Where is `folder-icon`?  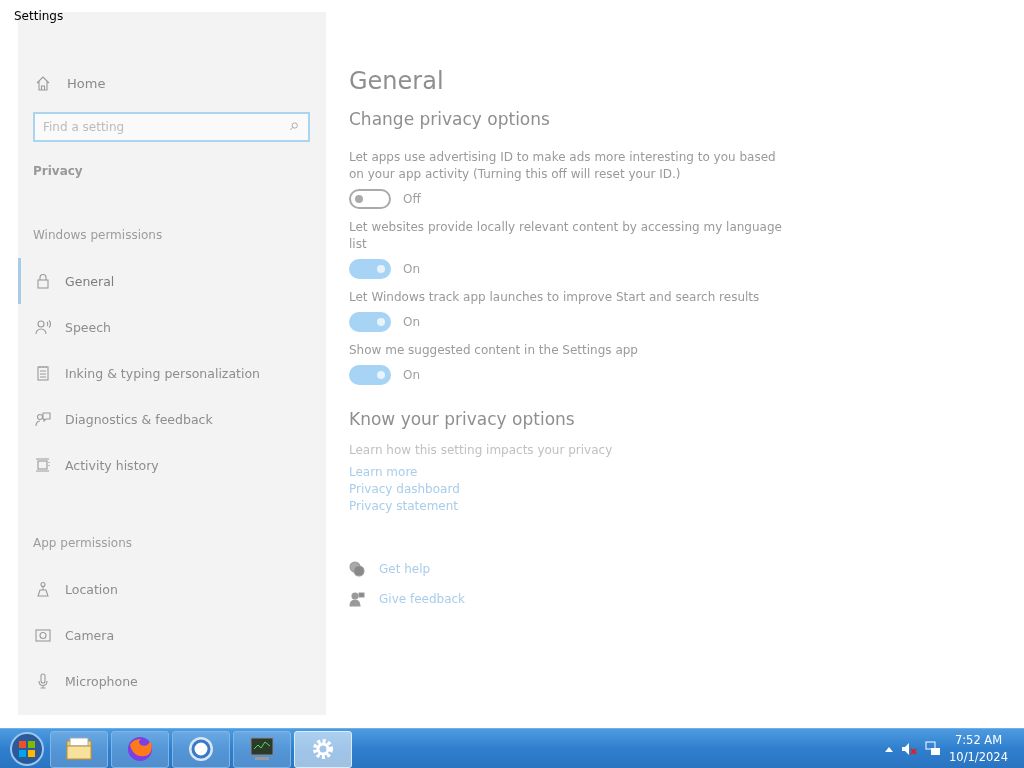 folder-icon is located at coordinates (79, 748).